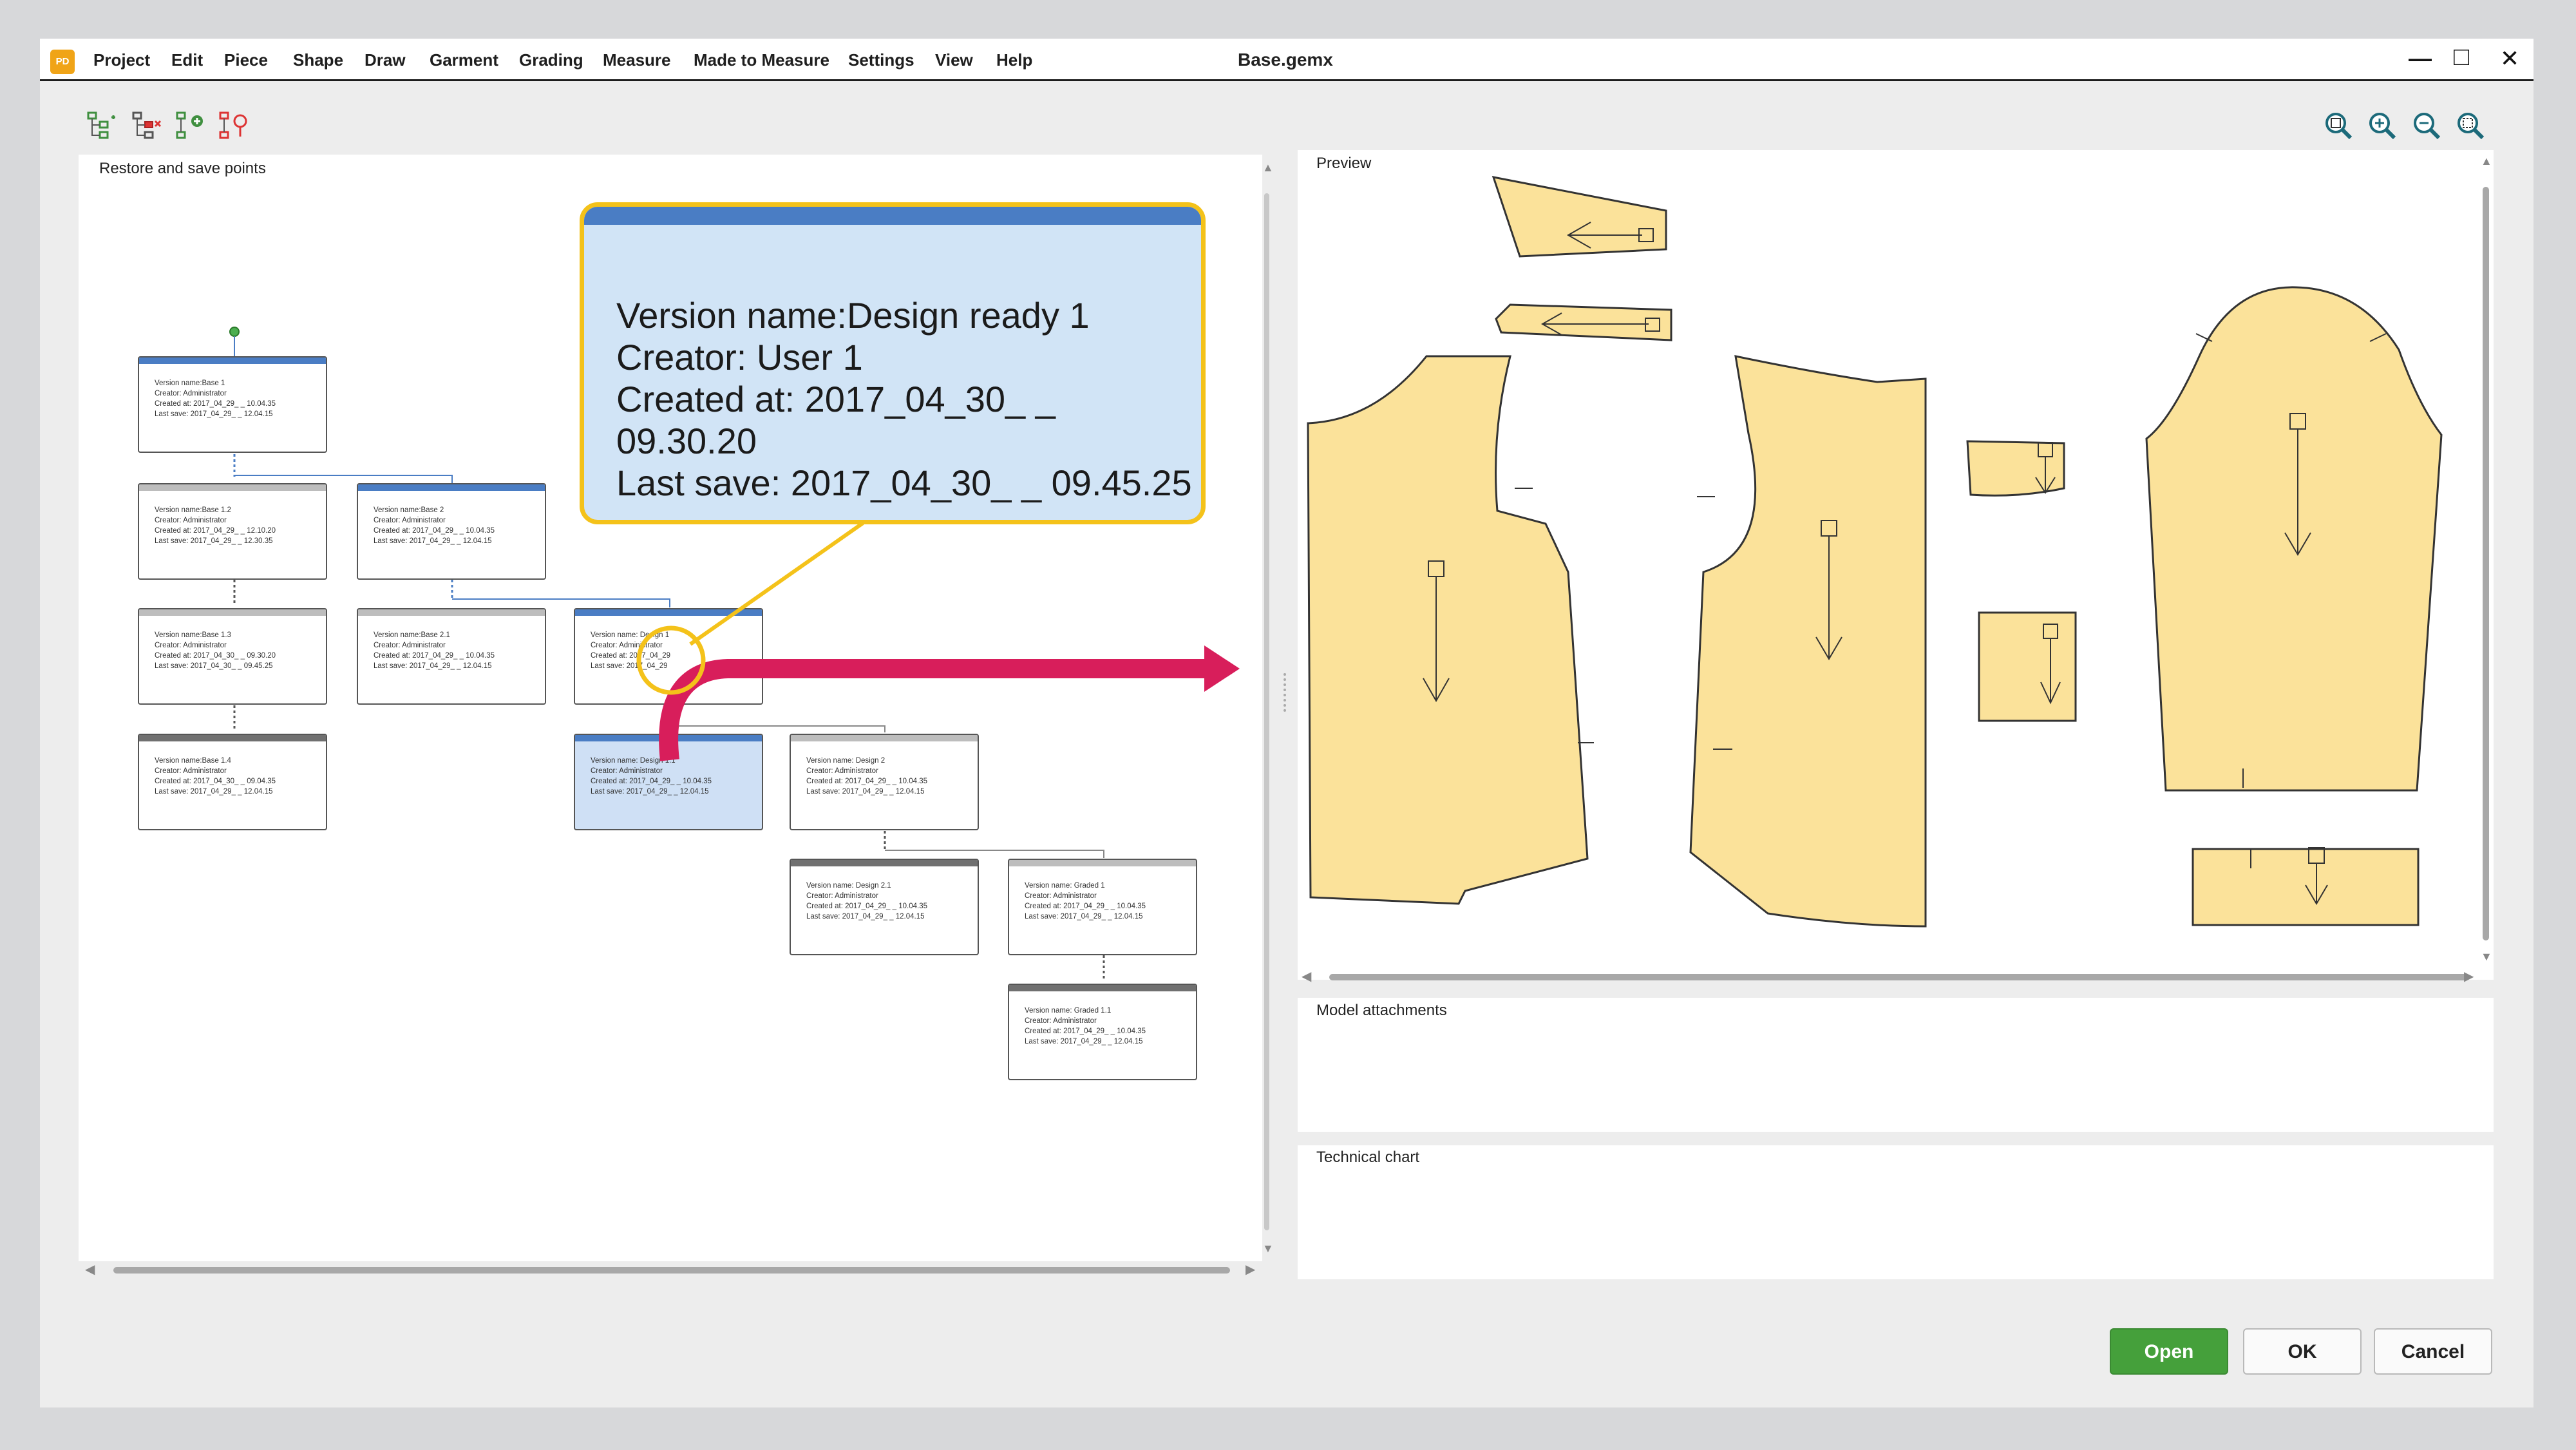 Image resolution: width=2576 pixels, height=1450 pixels. What do you see at coordinates (2028, 667) in the screenshot?
I see `pocket-piece` at bounding box center [2028, 667].